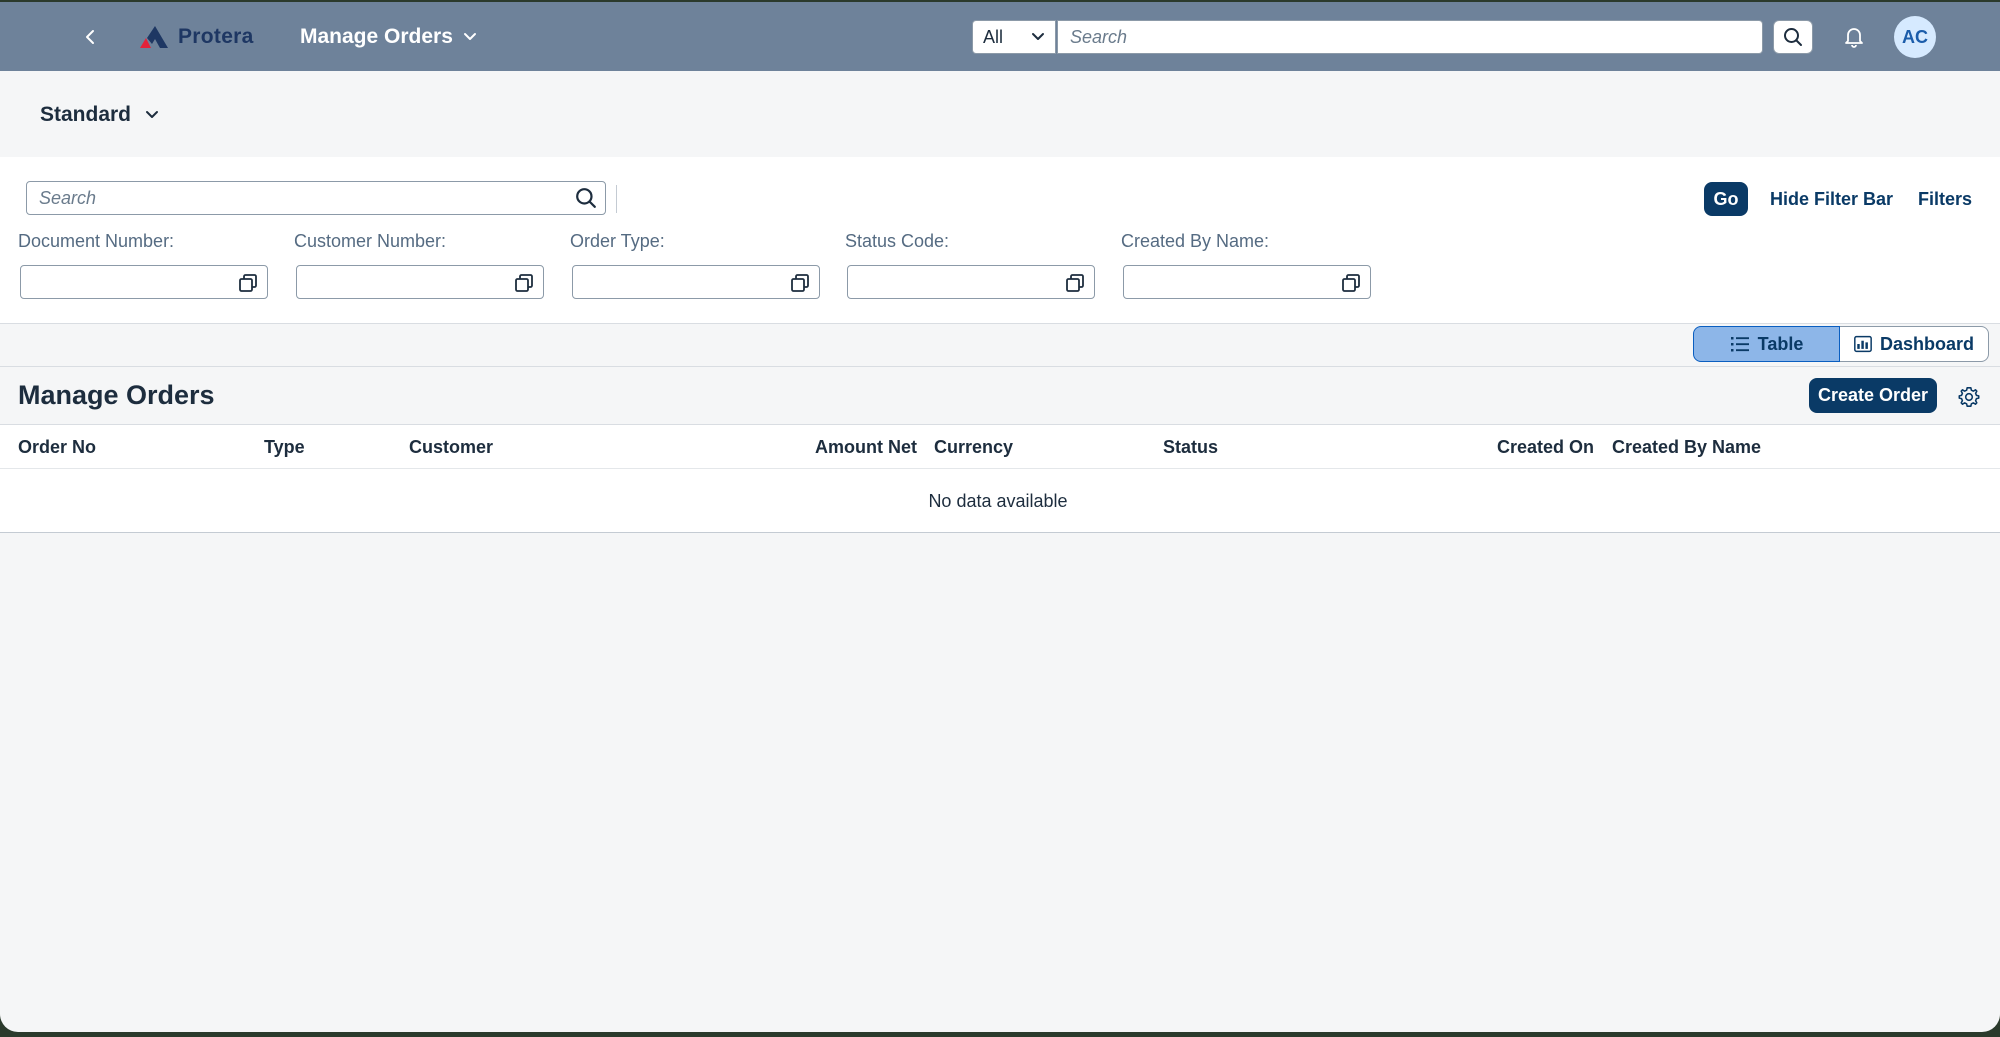 This screenshot has width=2000, height=1037. I want to click on notifications-button, so click(1854, 37).